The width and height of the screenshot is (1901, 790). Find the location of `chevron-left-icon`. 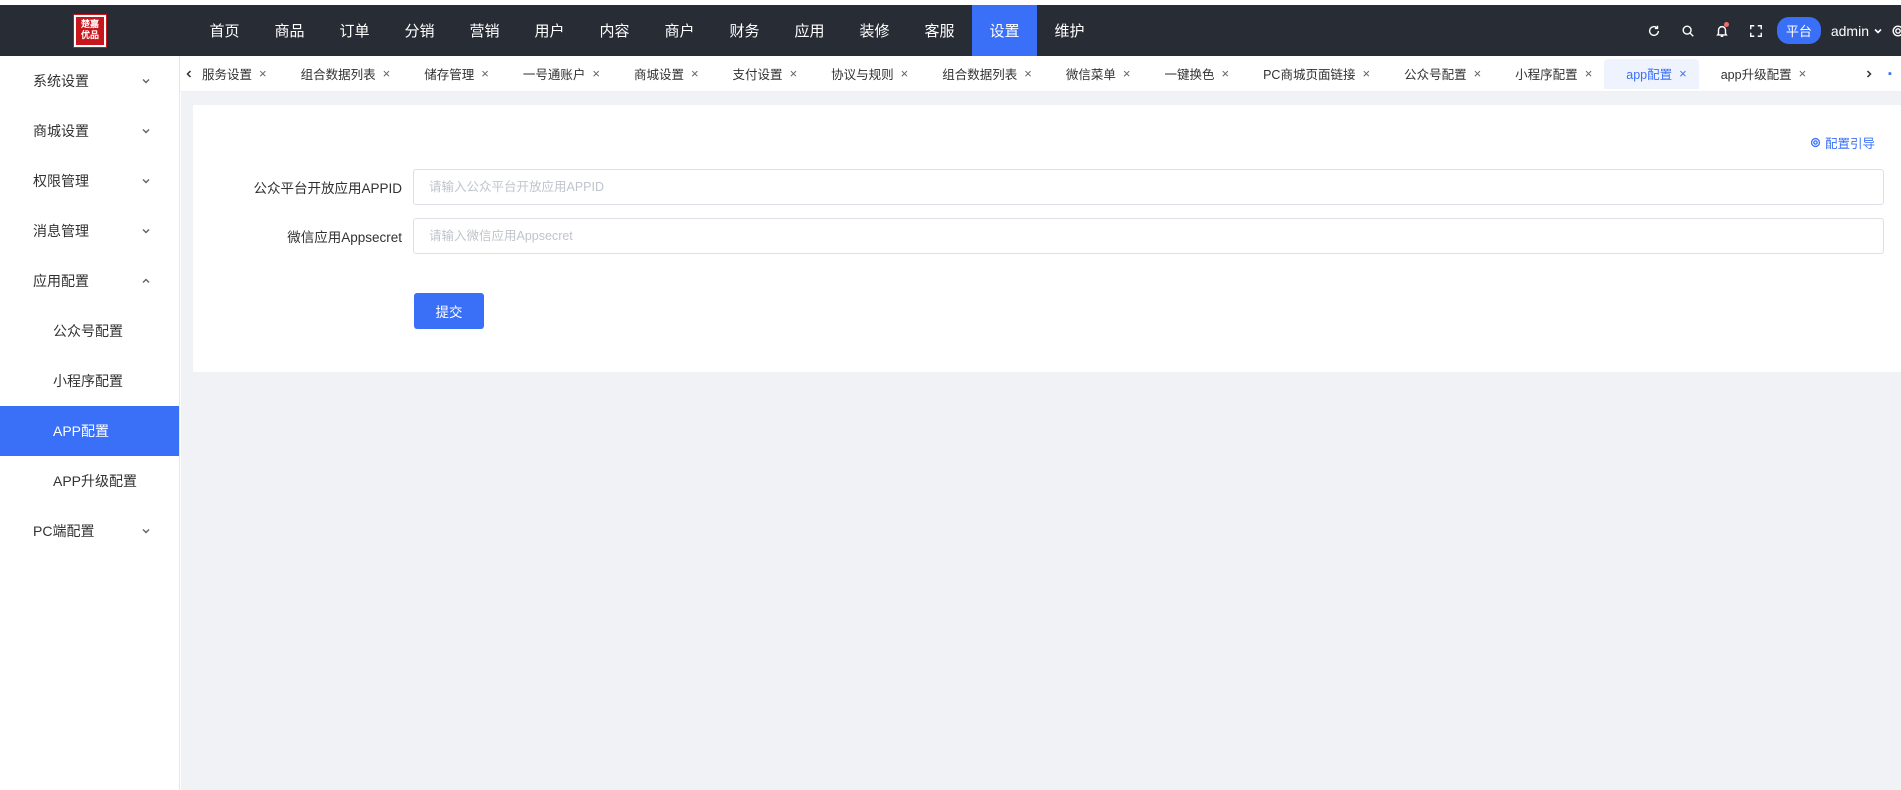

chevron-left-icon is located at coordinates (189, 74).